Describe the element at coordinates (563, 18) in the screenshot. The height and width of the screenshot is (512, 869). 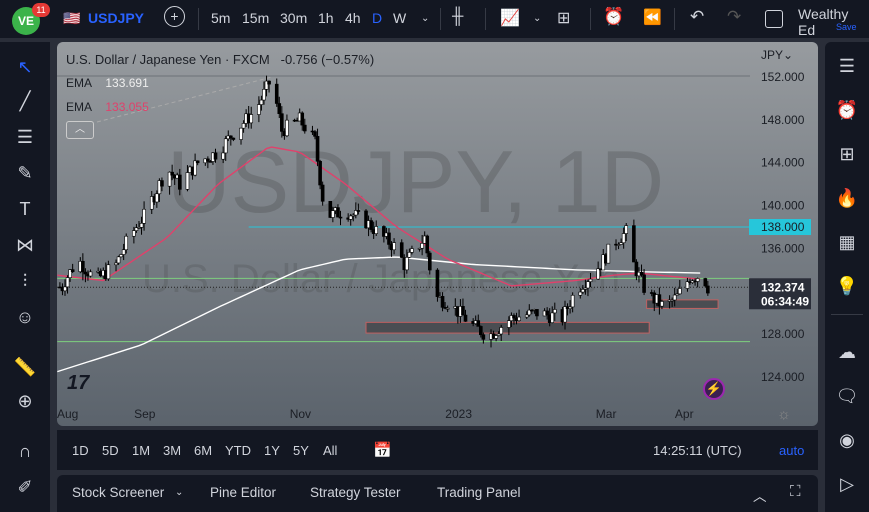
I see `layout-icon: ⊞` at that location.